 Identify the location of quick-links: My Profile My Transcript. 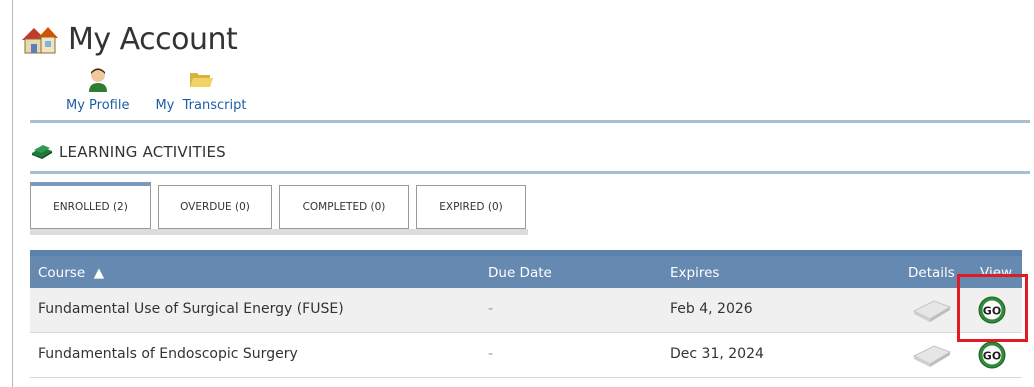
(169, 89).